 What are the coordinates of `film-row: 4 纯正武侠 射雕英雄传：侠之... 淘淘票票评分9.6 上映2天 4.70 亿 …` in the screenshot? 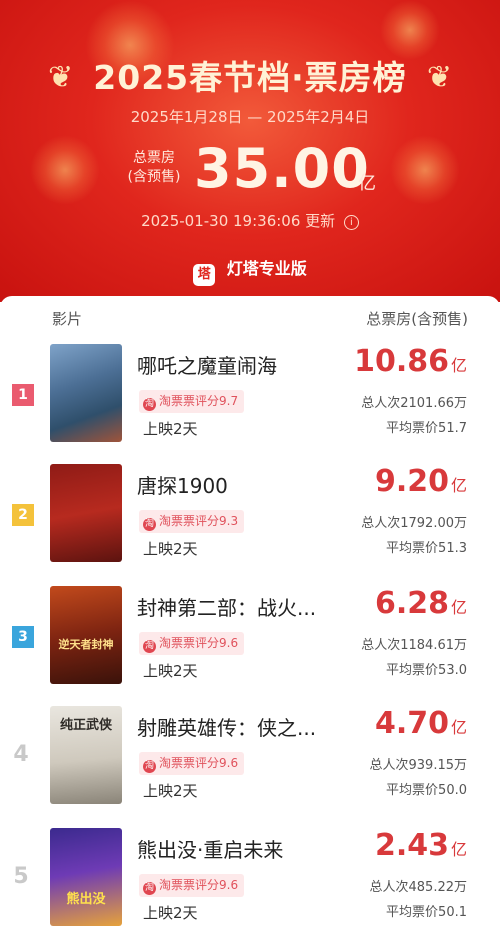 It's located at (250, 766).